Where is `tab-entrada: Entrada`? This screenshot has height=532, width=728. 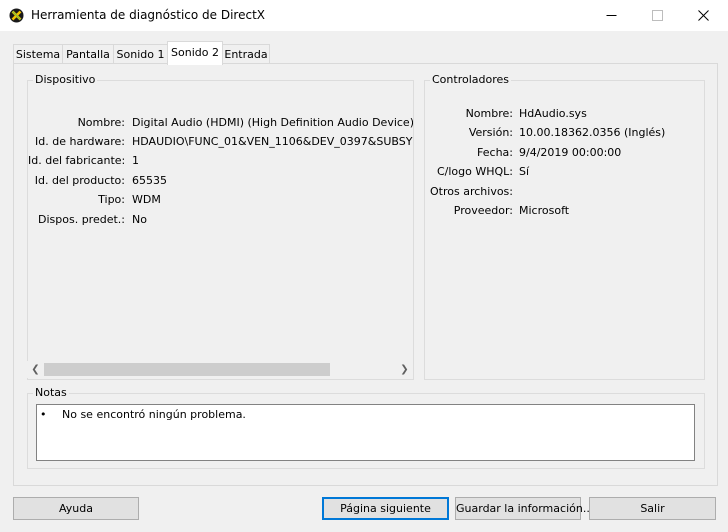
tab-entrada: Entrada is located at coordinates (246, 54).